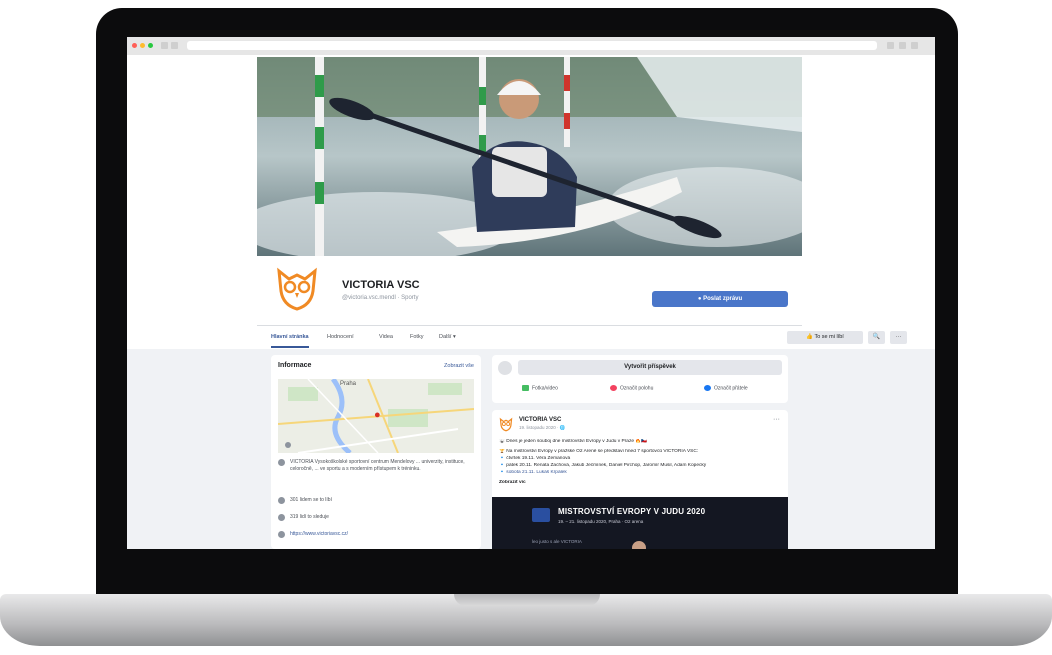 This screenshot has height=655, width=1052. What do you see at coordinates (533, 472) in the screenshot?
I see `post-text-line: 🔹 sobota 21.11. Lukáš Krpálek` at bounding box center [533, 472].